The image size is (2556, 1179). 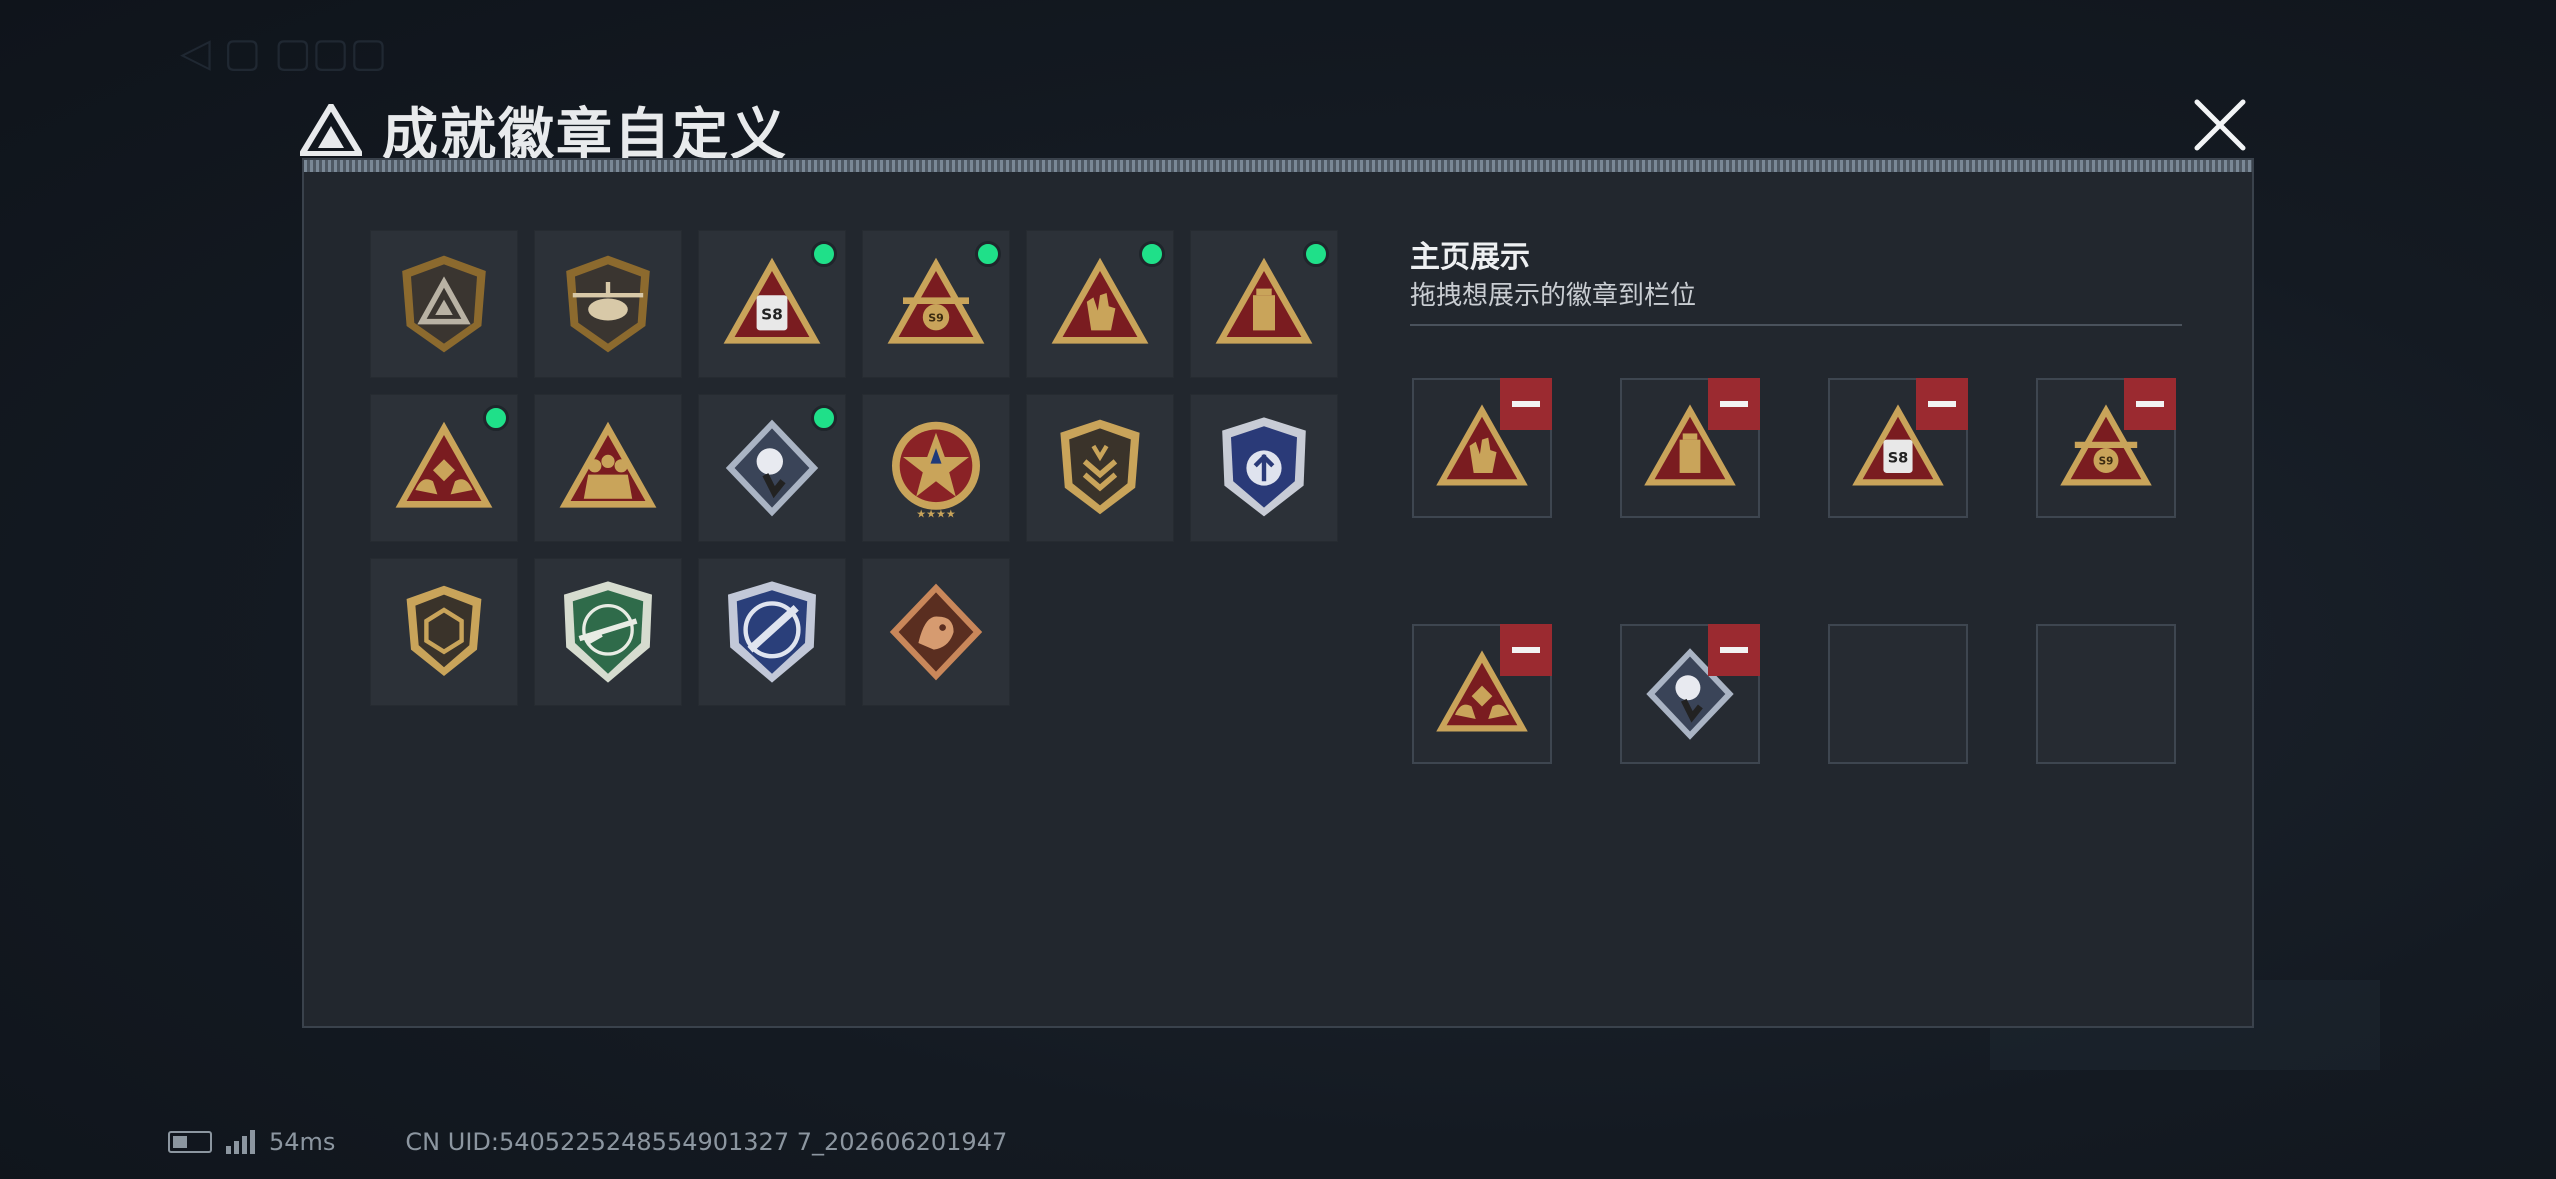 I want to click on battery-icon, so click(x=190, y=1142).